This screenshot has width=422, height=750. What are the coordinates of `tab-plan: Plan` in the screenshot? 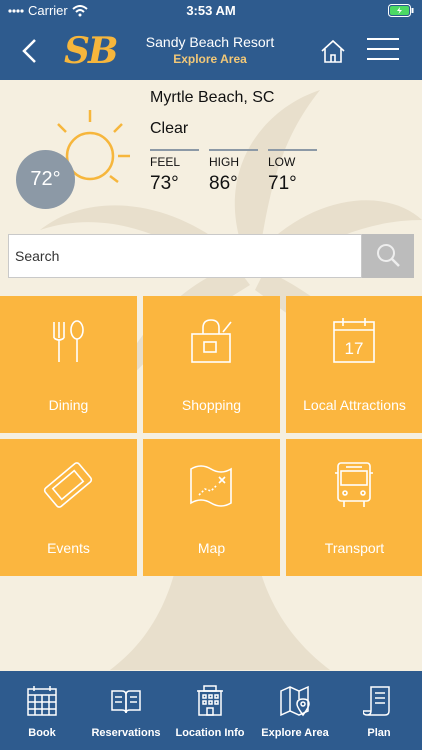 It's located at (379, 710).